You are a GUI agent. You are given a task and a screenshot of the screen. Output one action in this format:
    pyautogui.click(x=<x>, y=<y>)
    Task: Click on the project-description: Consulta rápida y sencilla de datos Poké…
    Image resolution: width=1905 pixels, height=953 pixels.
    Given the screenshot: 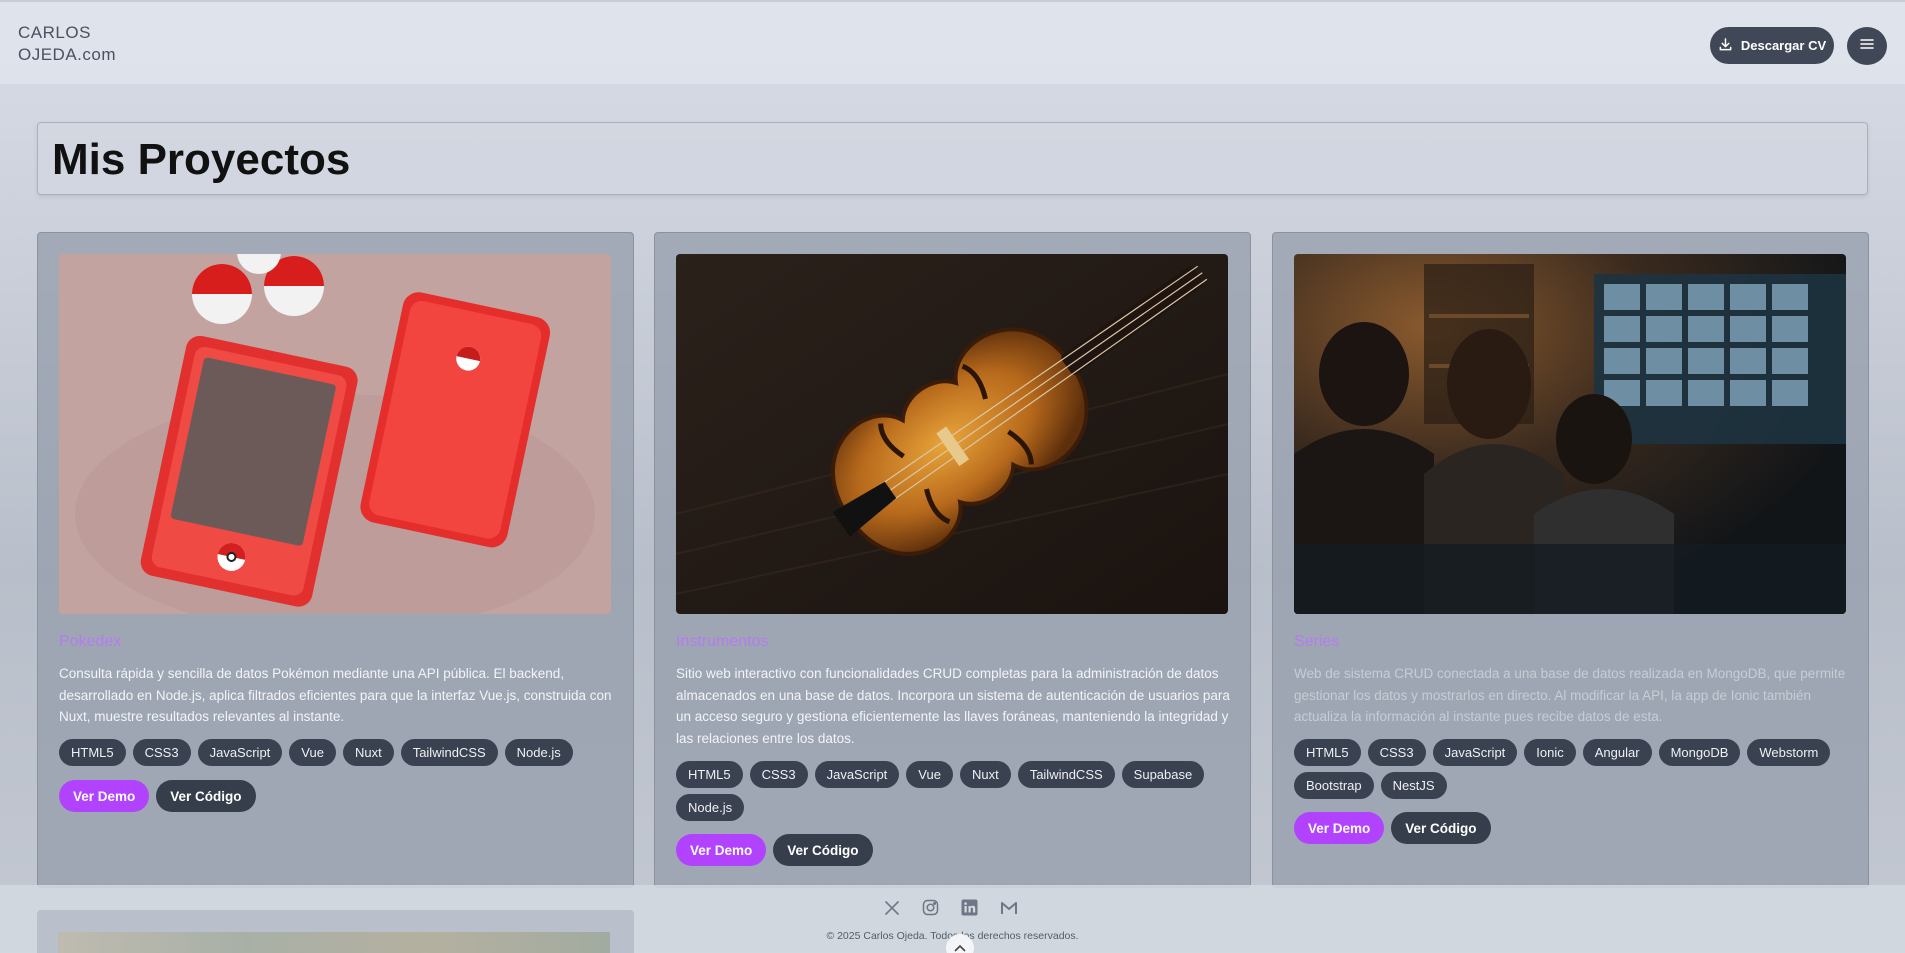 What is the action you would take?
    pyautogui.click(x=335, y=695)
    